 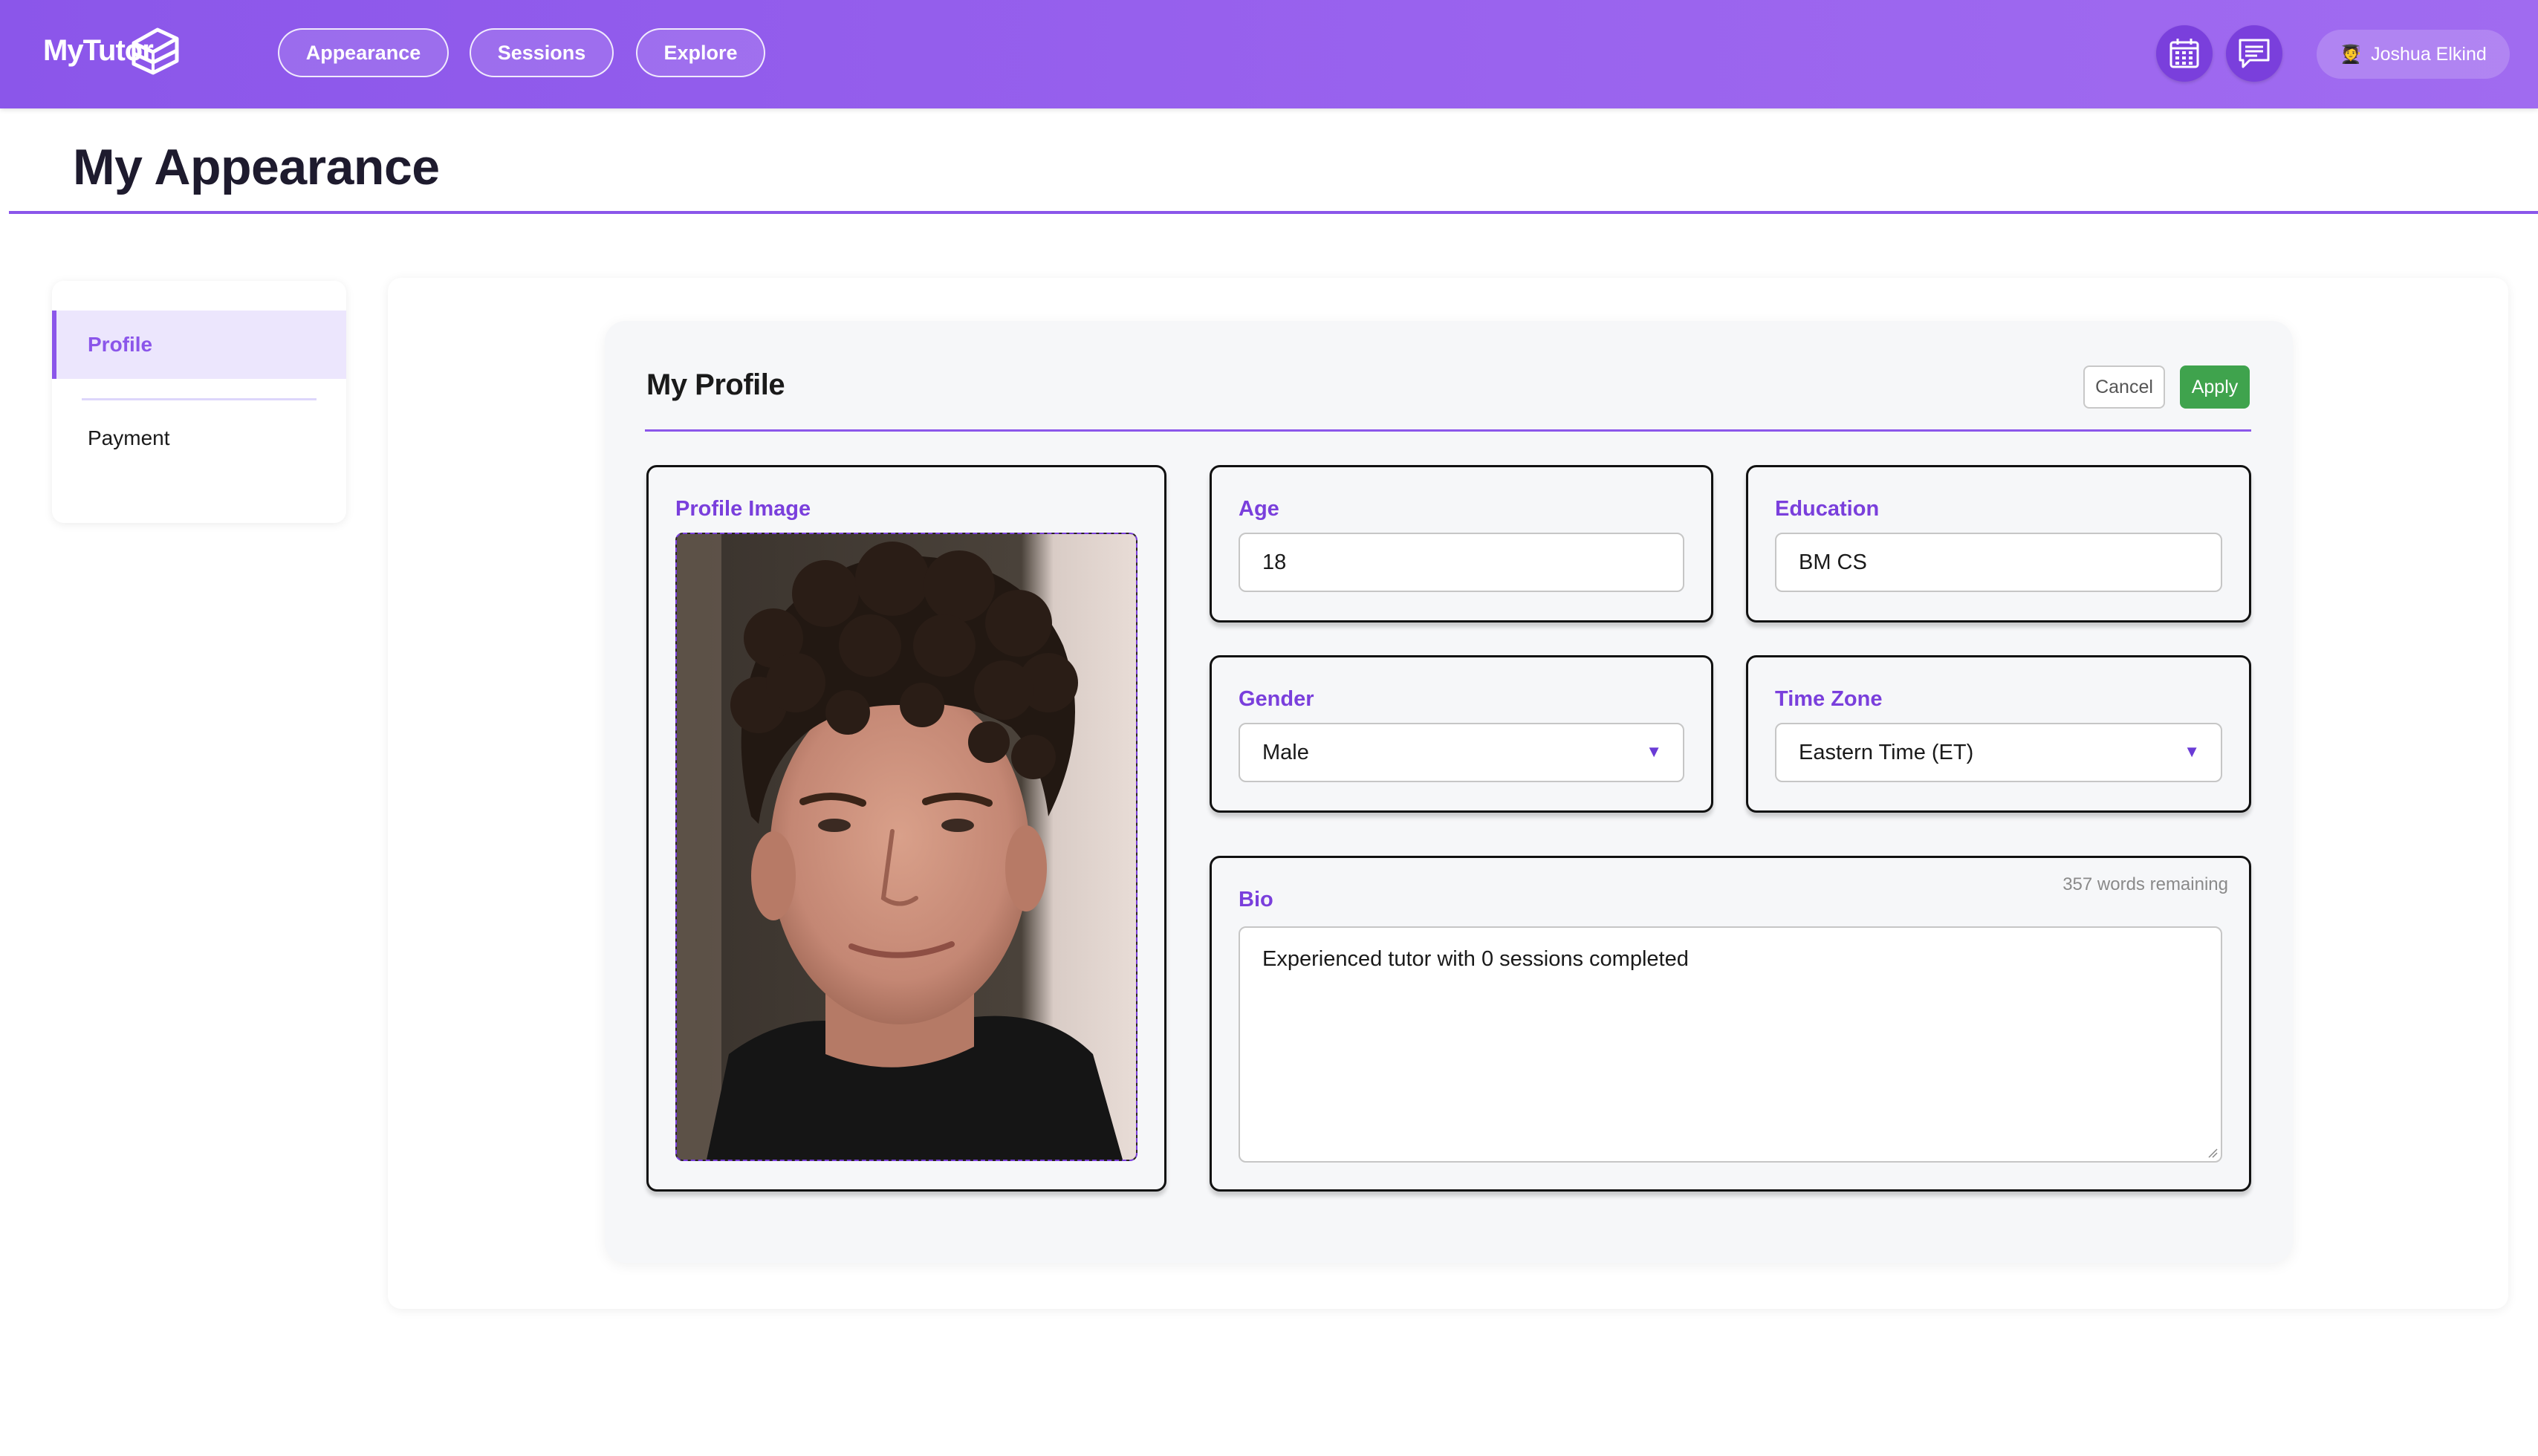 I want to click on education-label: Education, so click(x=1827, y=509).